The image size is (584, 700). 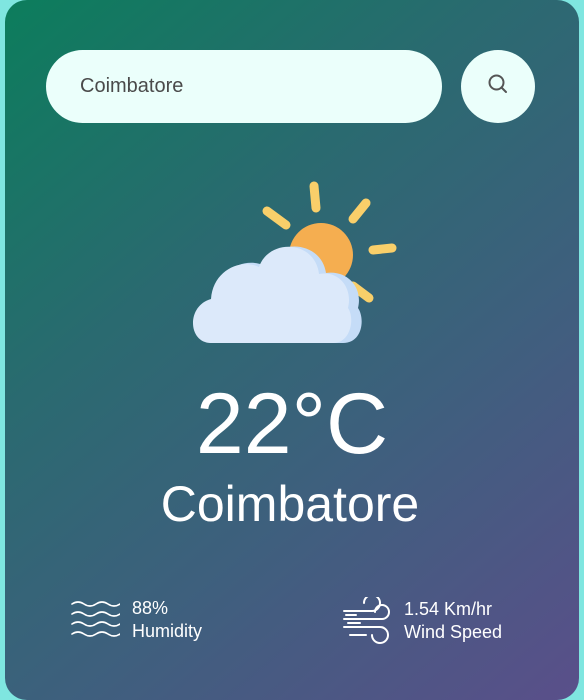 I want to click on search-bar, so click(x=244, y=86).